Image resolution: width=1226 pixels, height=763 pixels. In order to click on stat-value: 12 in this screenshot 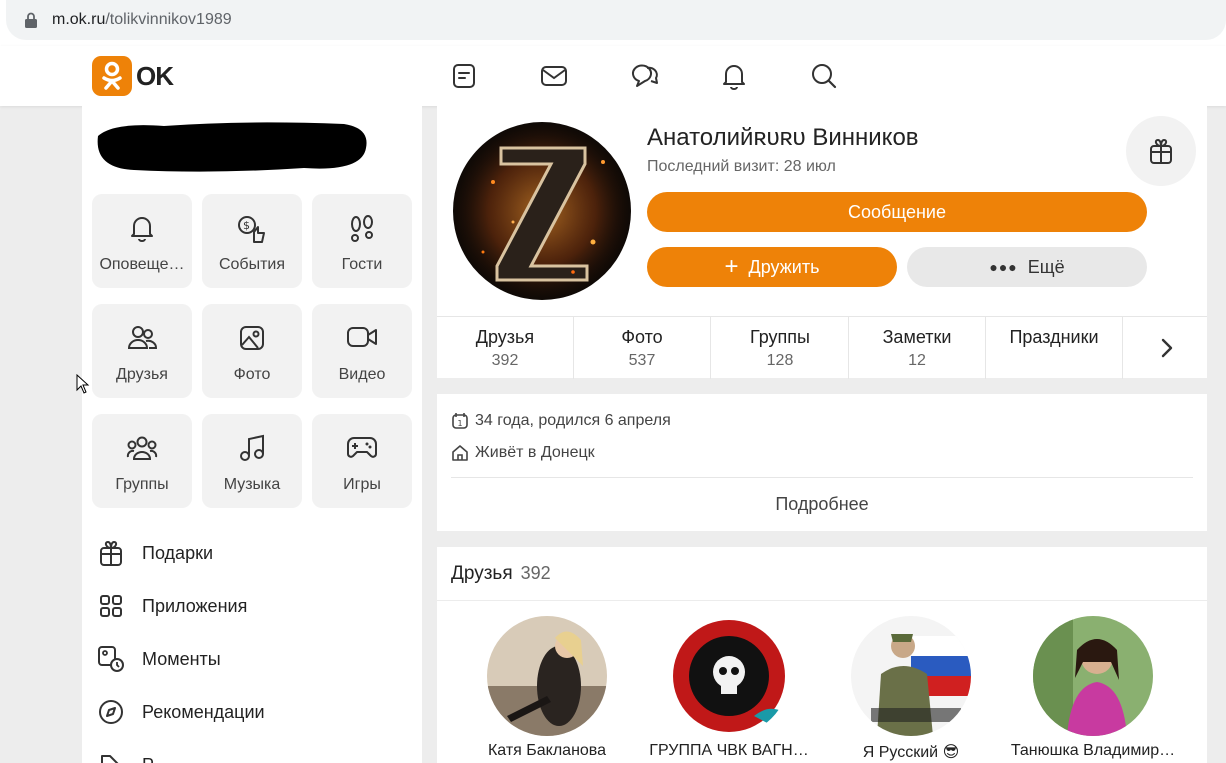, I will do `click(917, 360)`.